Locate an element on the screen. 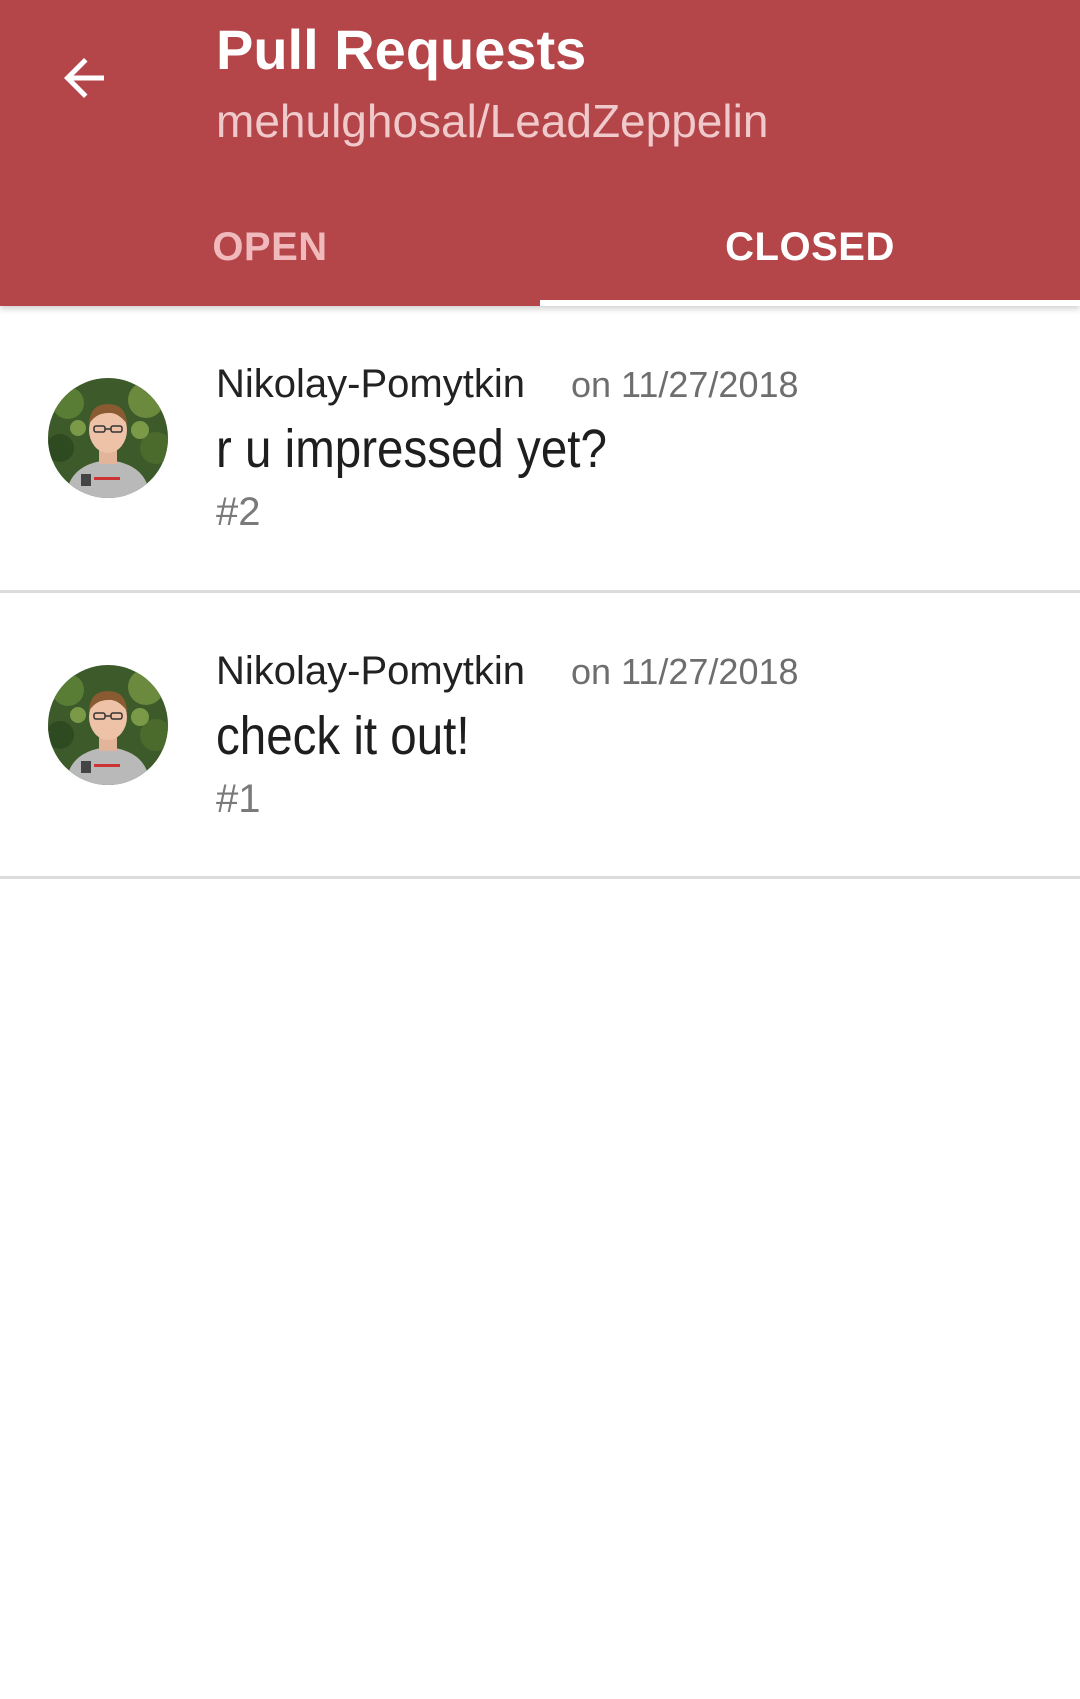  repo-subtitle: mehulghosal/LeadZeppelin is located at coordinates (492, 121).